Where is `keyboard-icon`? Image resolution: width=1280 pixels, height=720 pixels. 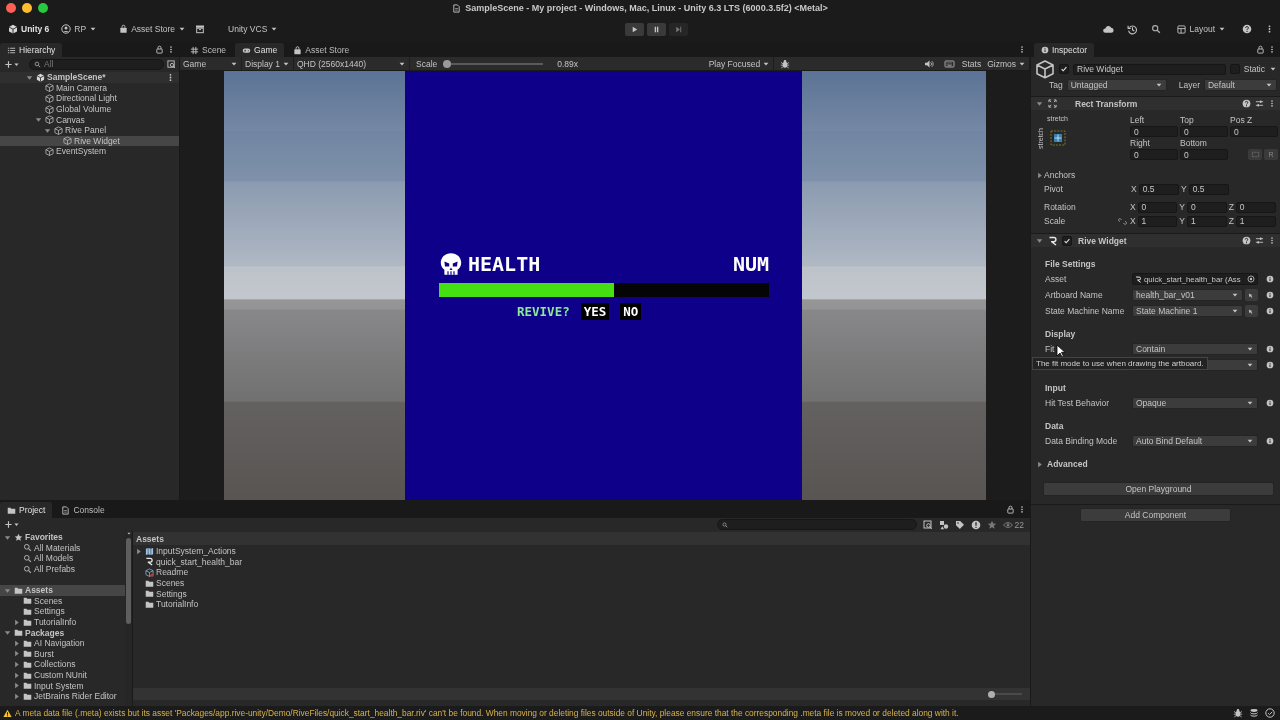
keyboard-icon is located at coordinates (949, 63).